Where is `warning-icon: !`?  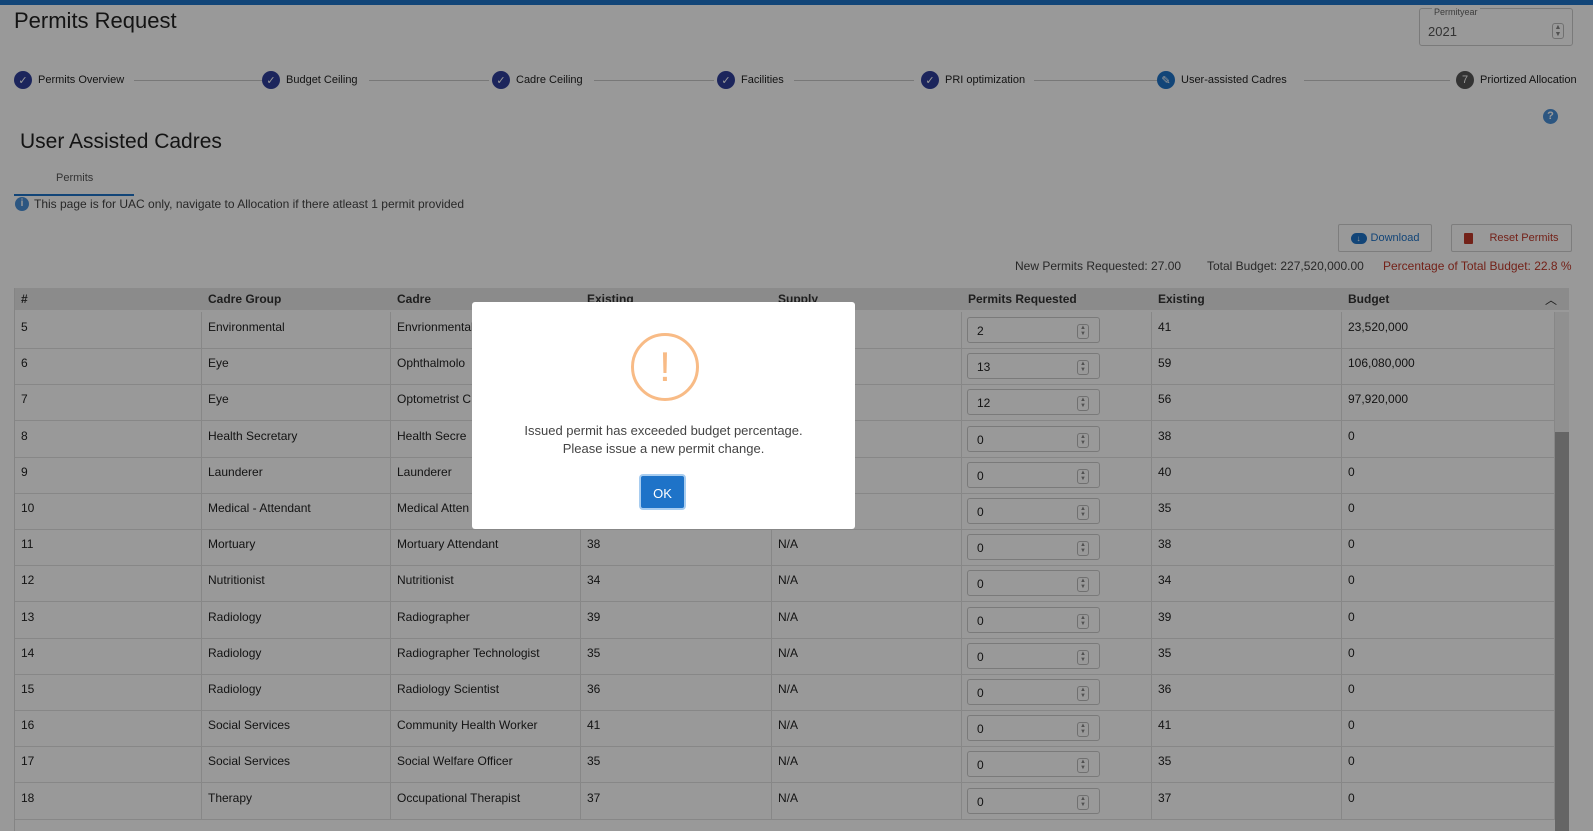 warning-icon: ! is located at coordinates (665, 367).